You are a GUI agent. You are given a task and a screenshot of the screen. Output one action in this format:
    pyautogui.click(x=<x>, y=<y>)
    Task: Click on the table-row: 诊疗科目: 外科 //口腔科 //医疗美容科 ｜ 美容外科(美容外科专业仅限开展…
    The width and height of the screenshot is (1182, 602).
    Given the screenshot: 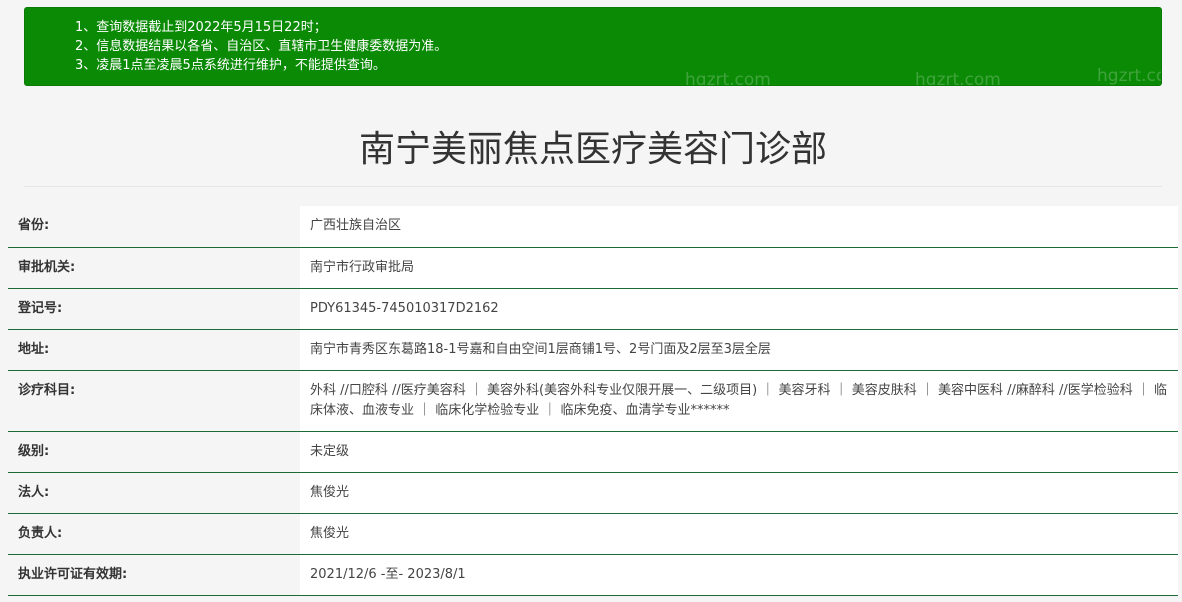 What is the action you would take?
    pyautogui.click(x=593, y=401)
    